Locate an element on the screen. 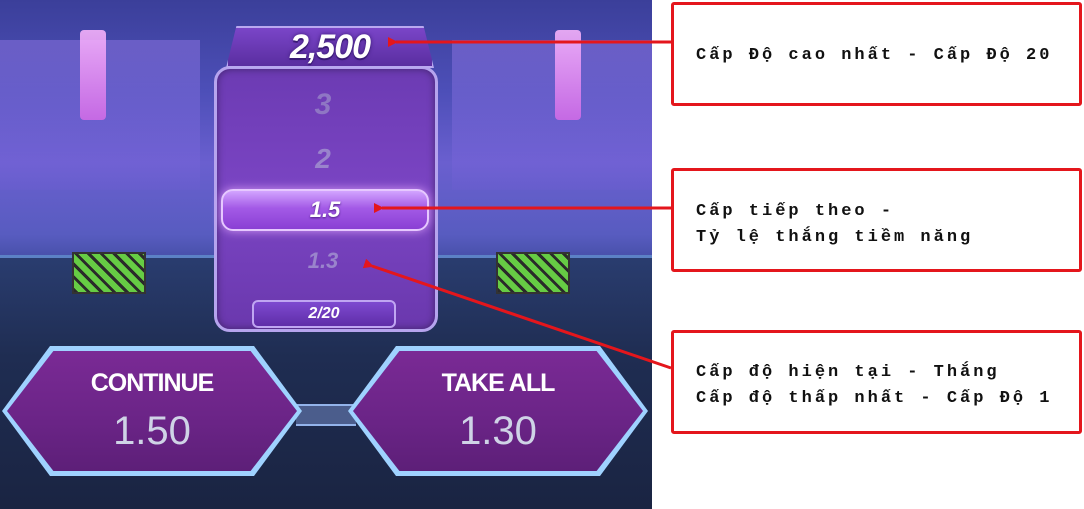  level-counter: 2/20 is located at coordinates (324, 314).